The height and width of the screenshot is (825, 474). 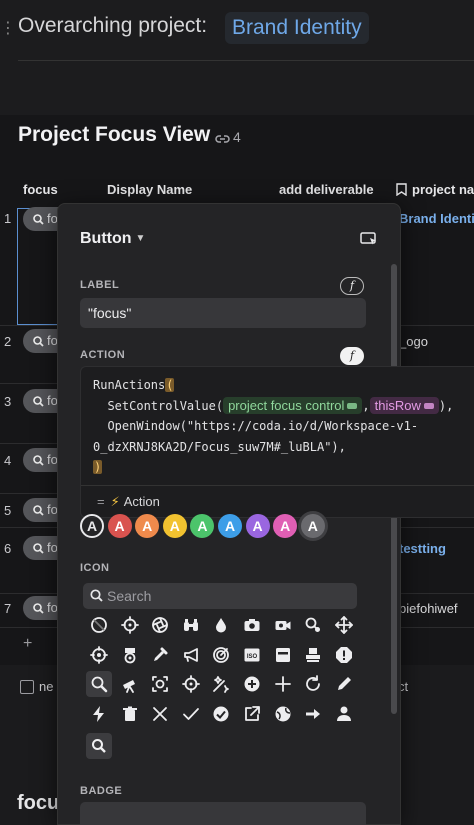 What do you see at coordinates (344, 625) in the screenshot?
I see `move-icon` at bounding box center [344, 625].